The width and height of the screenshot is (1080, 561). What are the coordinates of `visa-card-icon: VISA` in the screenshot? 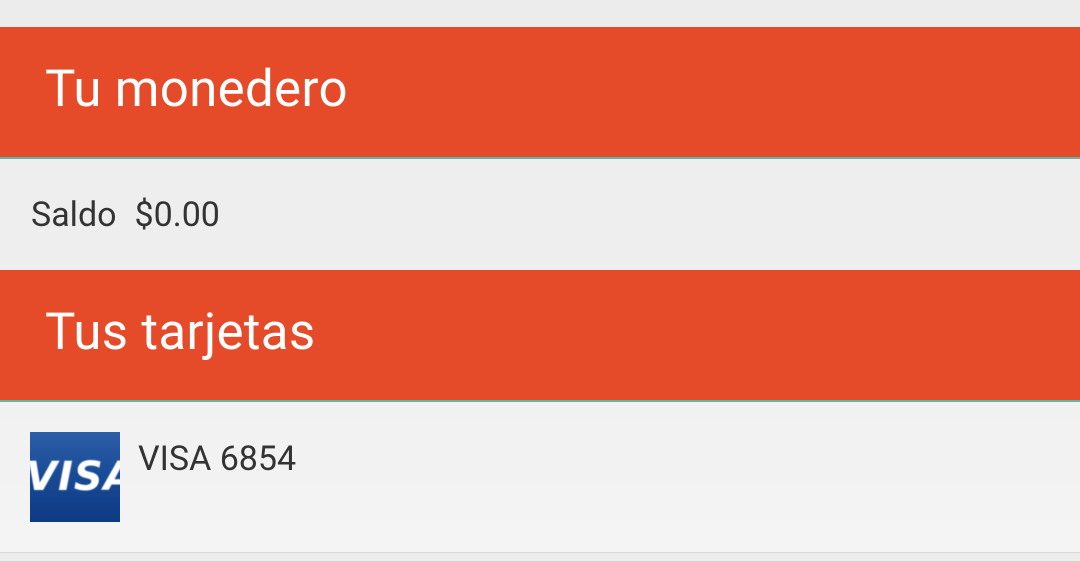 It's located at (75, 477).